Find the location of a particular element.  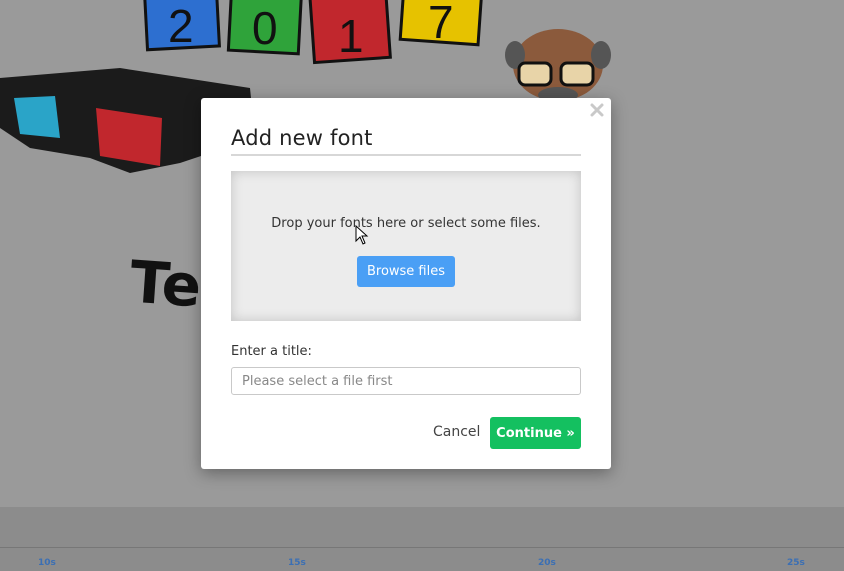

timeline-tick-15s: 15s is located at coordinates (297, 563).